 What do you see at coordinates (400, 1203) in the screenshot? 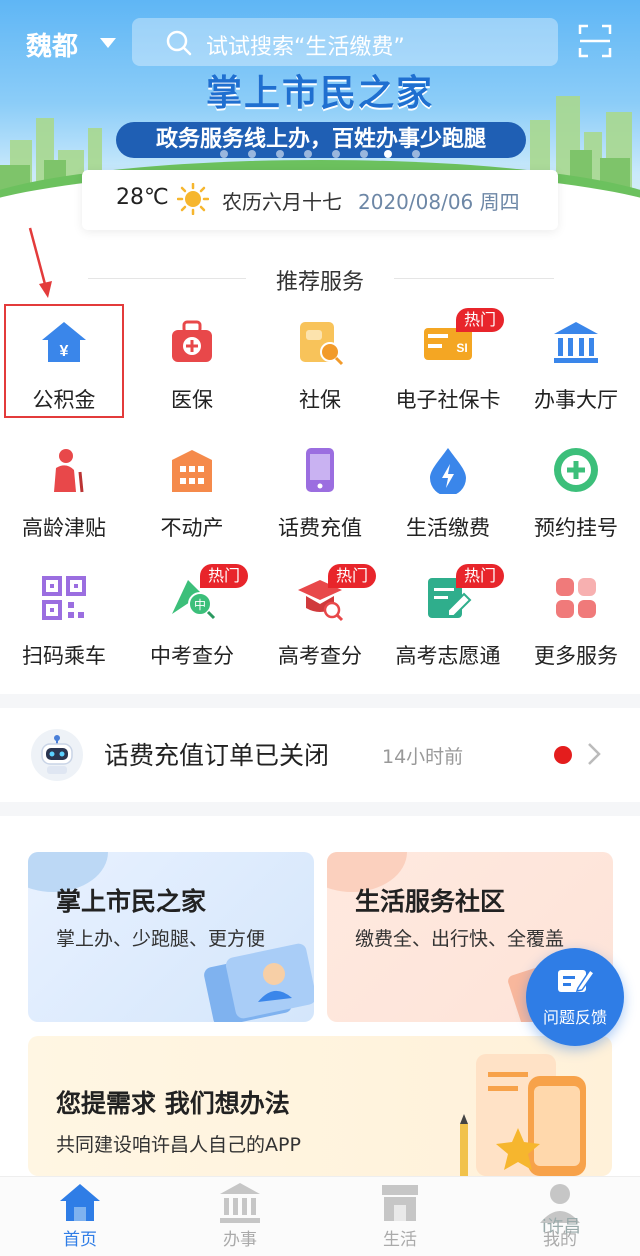
I see `store-icon` at bounding box center [400, 1203].